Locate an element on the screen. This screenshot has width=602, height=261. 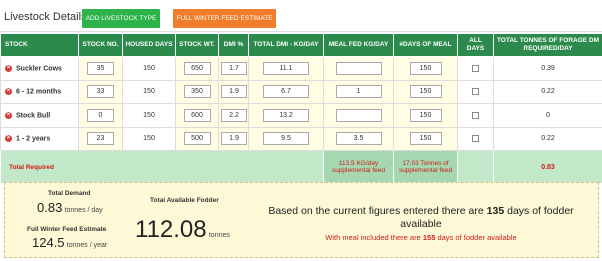
winter-feed-estimate: 124.5 tonnes / year is located at coordinates (69, 242).